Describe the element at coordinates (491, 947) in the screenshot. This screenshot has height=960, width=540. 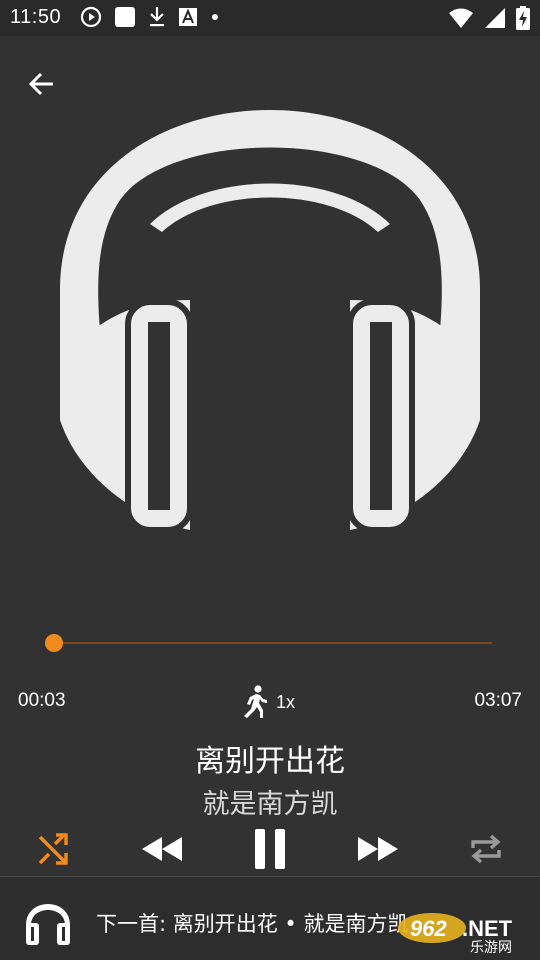
I see `svg-text: 乐游网` at that location.